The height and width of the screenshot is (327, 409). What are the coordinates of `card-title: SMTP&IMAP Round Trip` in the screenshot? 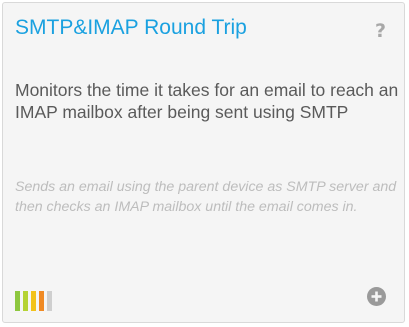 It's located at (131, 28).